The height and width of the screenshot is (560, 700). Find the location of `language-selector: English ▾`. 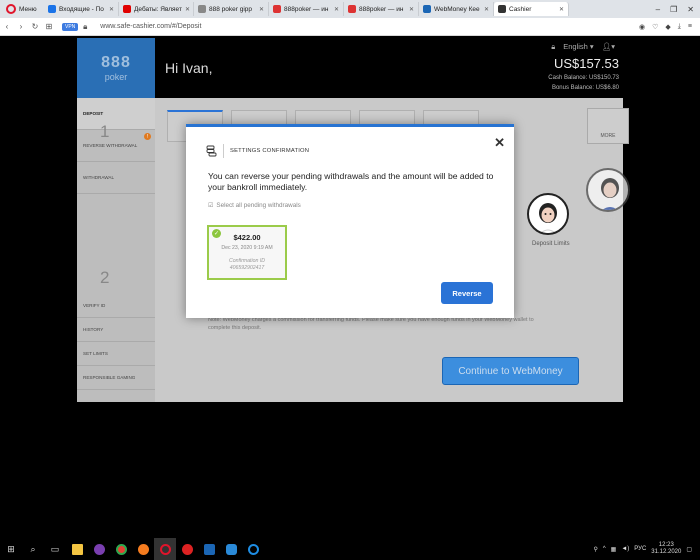

language-selector: English ▾ is located at coordinates (578, 47).